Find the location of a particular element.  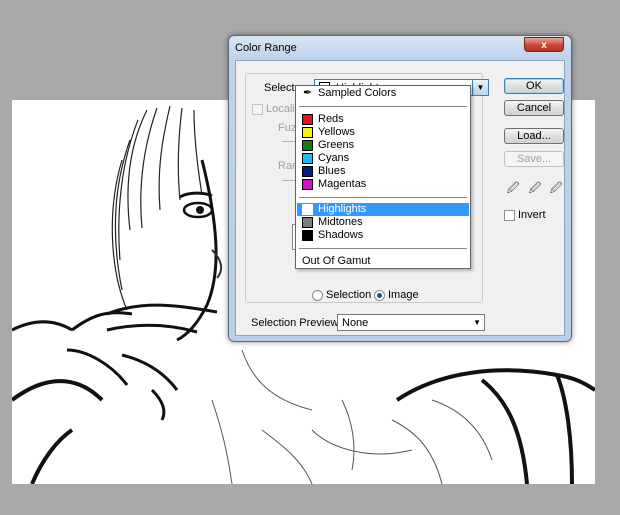

list-item-midtones: Midtones is located at coordinates (383, 222).